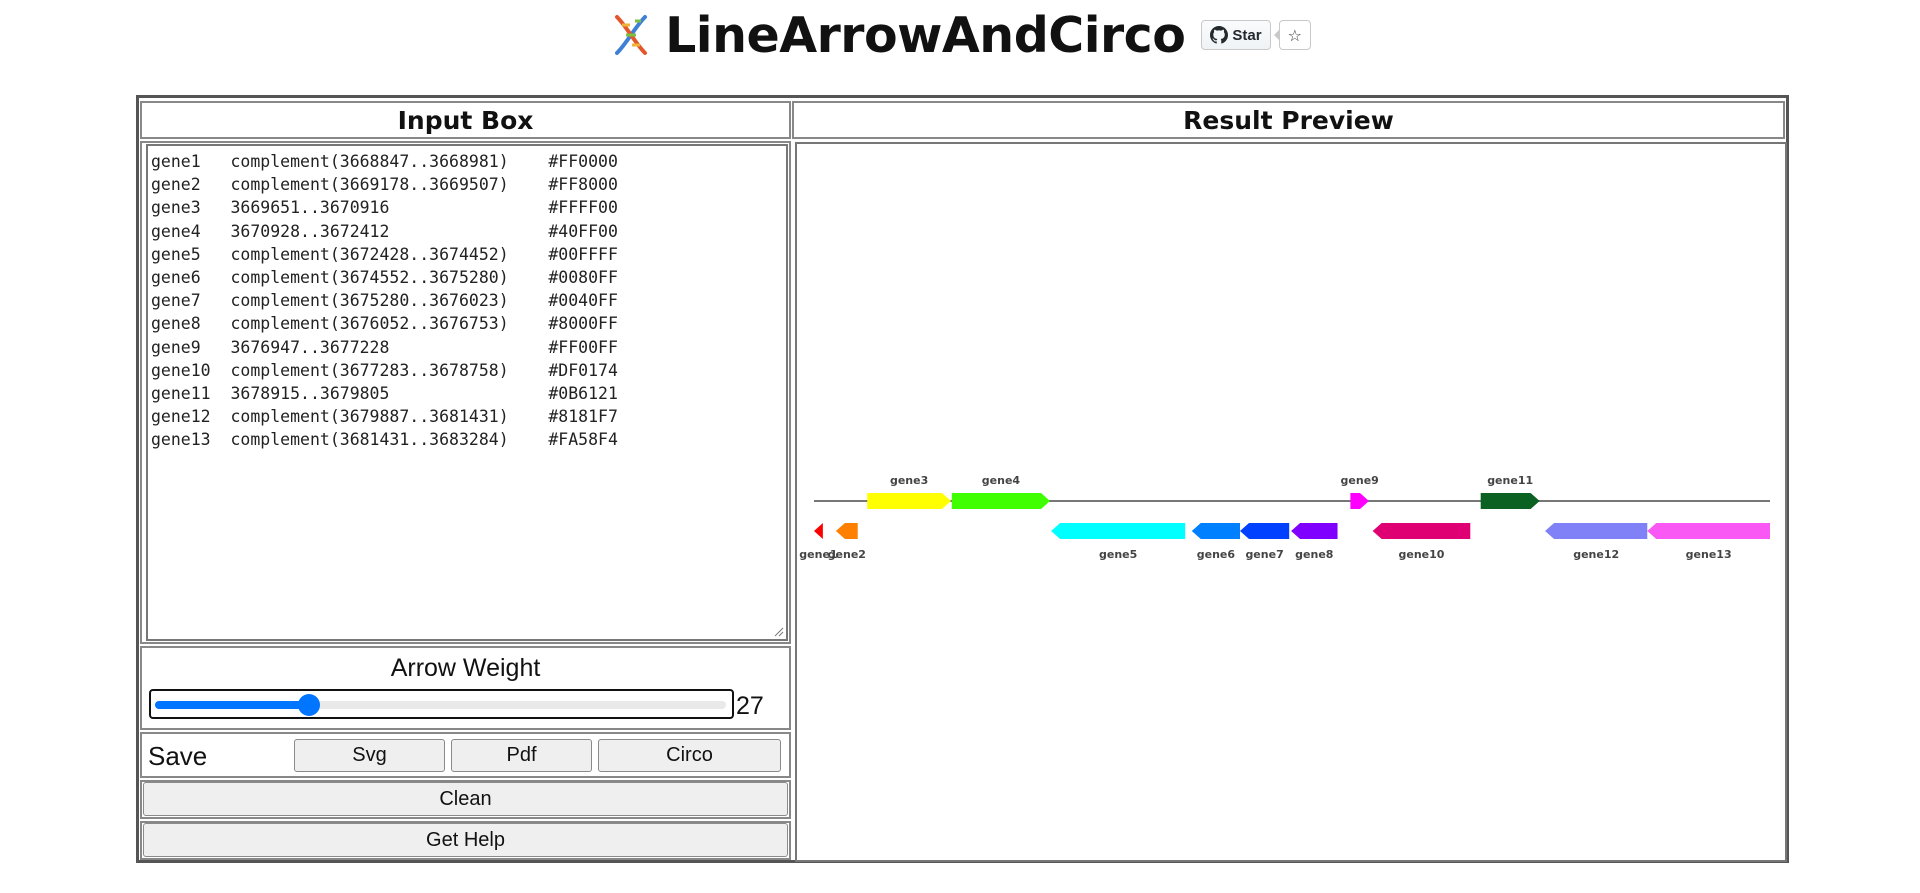 This screenshot has width=1920, height=893. What do you see at coordinates (818, 531) in the screenshot?
I see `gene1-arrow` at bounding box center [818, 531].